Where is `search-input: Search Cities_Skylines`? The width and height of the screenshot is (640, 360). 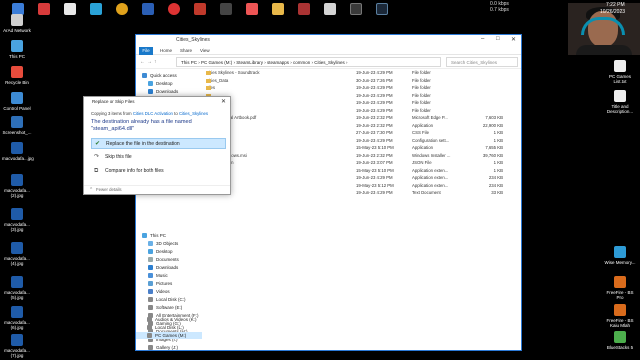 search-input: Search Cities_Skylines is located at coordinates (482, 62).